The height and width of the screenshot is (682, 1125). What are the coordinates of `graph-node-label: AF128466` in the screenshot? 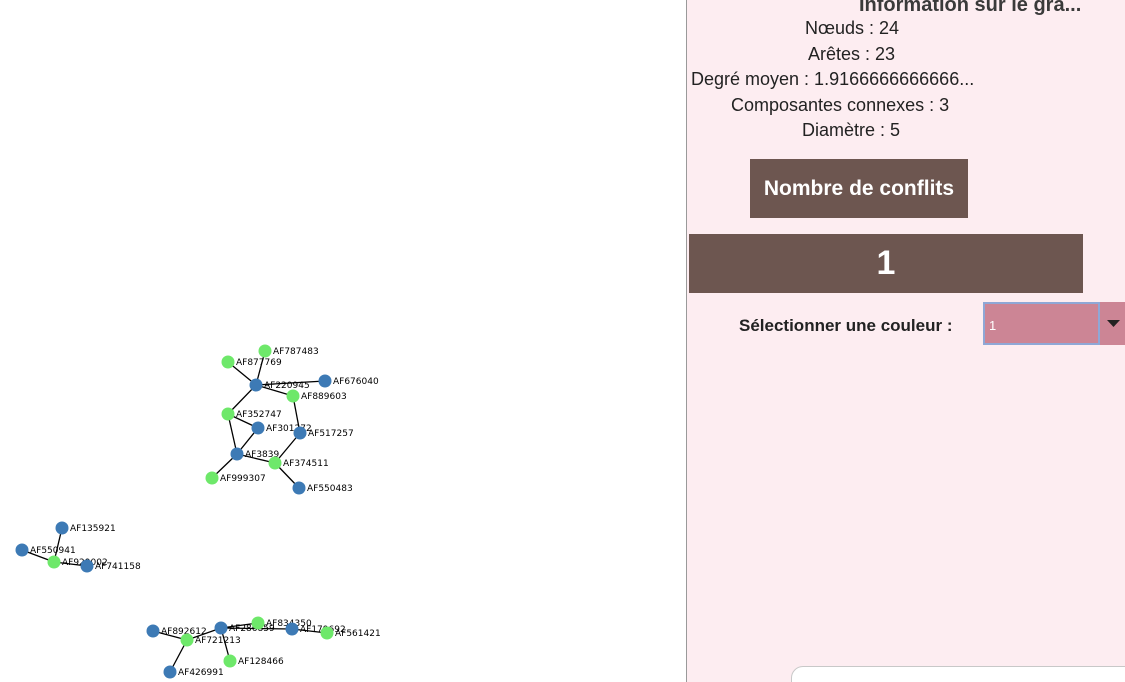 It's located at (261, 662).